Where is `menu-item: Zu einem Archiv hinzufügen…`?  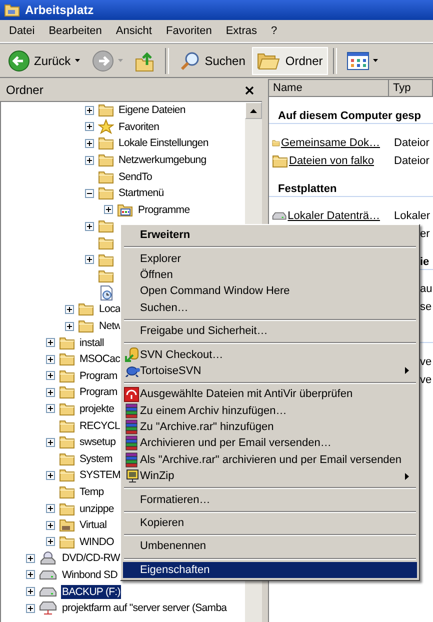 menu-item: Zu einem Archiv hinzufügen… is located at coordinates (270, 410).